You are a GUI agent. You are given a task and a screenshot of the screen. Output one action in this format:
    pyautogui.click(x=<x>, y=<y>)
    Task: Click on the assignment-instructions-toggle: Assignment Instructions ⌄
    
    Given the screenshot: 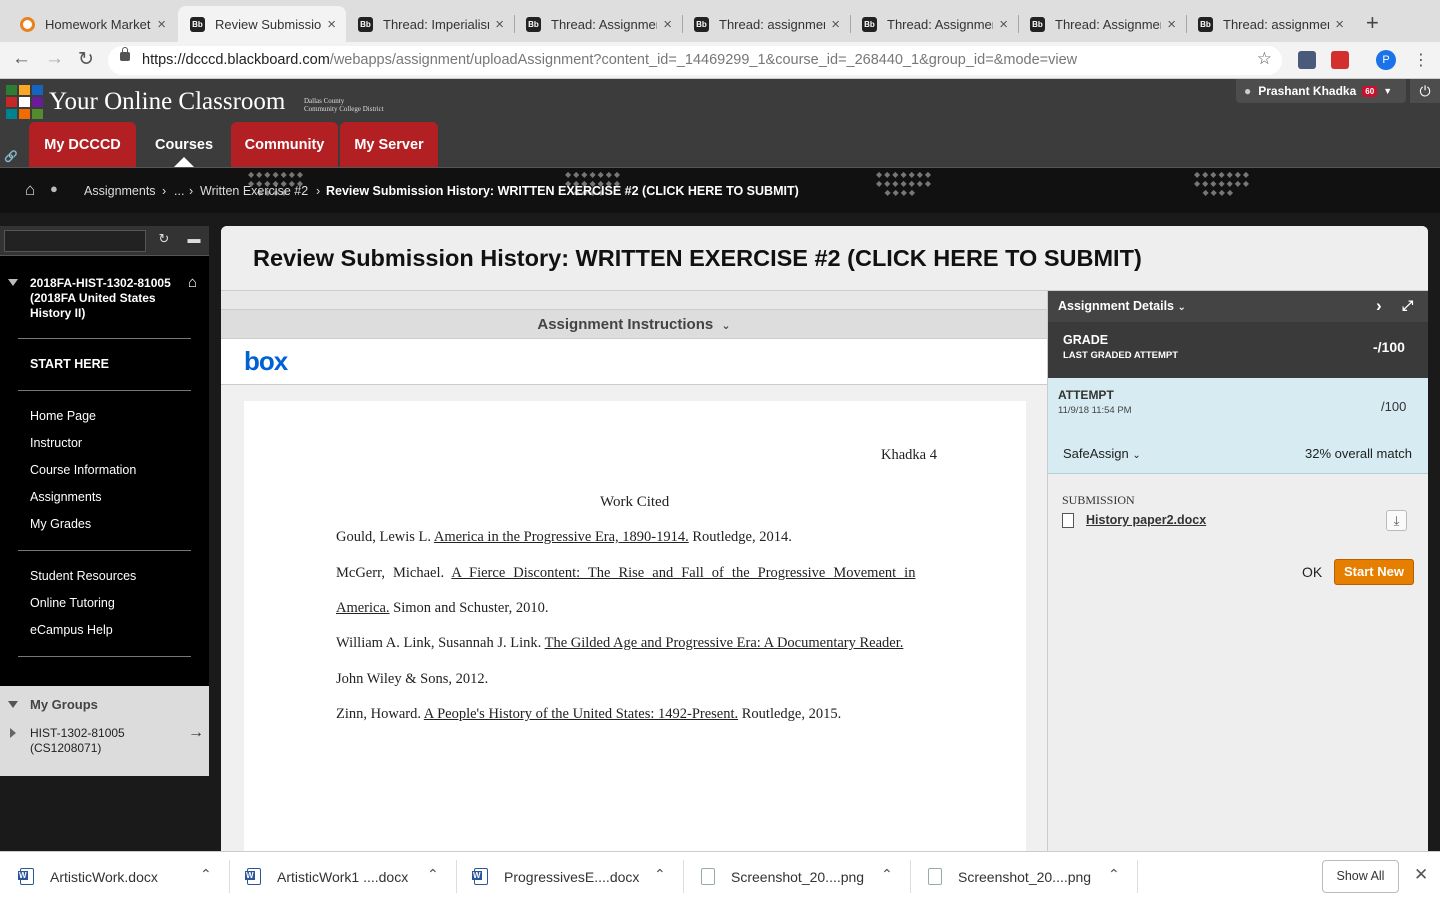 What is the action you would take?
    pyautogui.click(x=634, y=324)
    